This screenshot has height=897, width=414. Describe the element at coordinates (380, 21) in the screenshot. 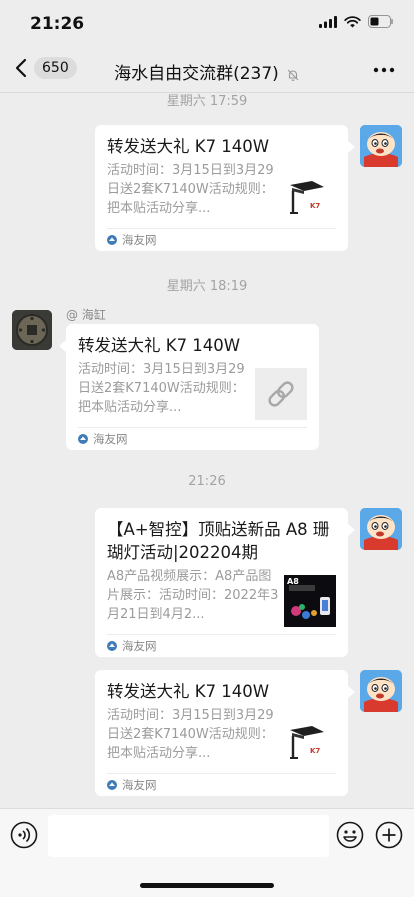

I see `battery-icon` at that location.